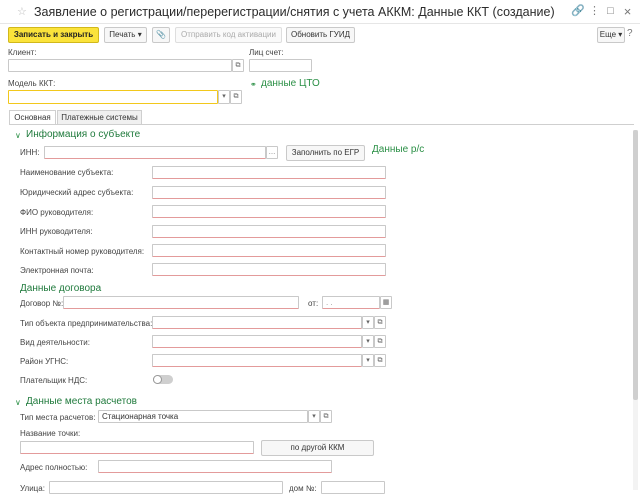 The height and width of the screenshot is (494, 640). I want to click on activity-open-icon: ⧉, so click(380, 341).